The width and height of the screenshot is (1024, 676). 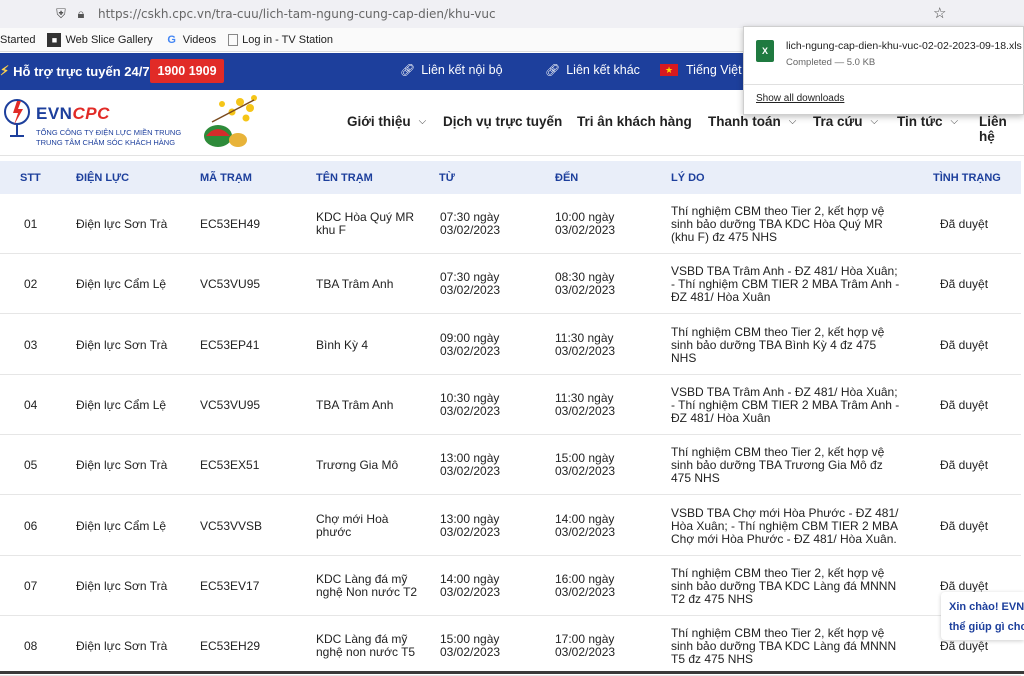 I want to click on chat-greeting-line2: thể giúp gì cho, so click(x=986, y=627).